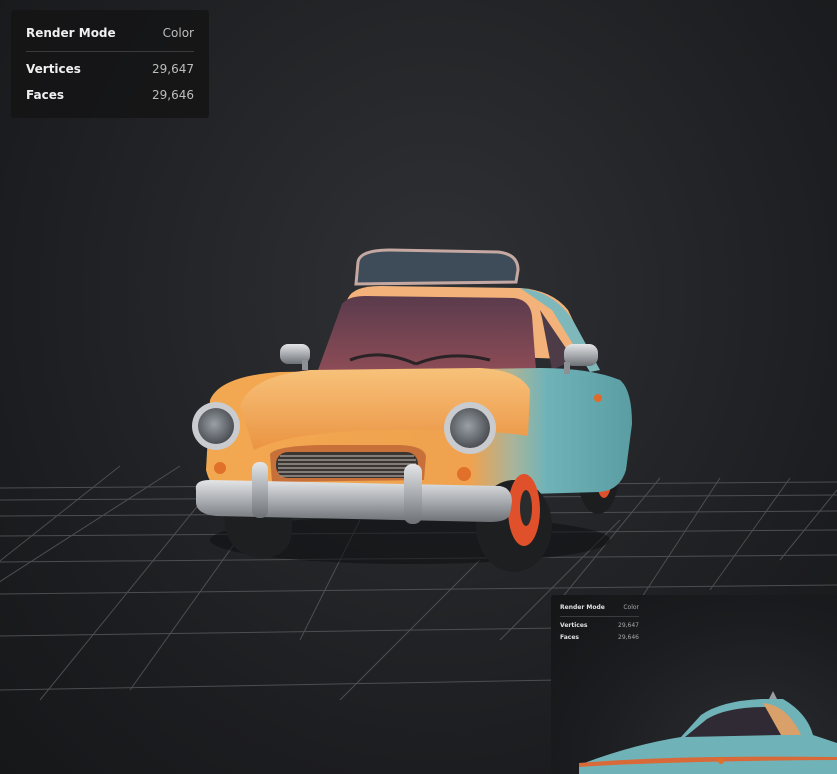 The image size is (837, 774). I want to click on thumb-vertices-row: Vertices 29,647, so click(599, 625).